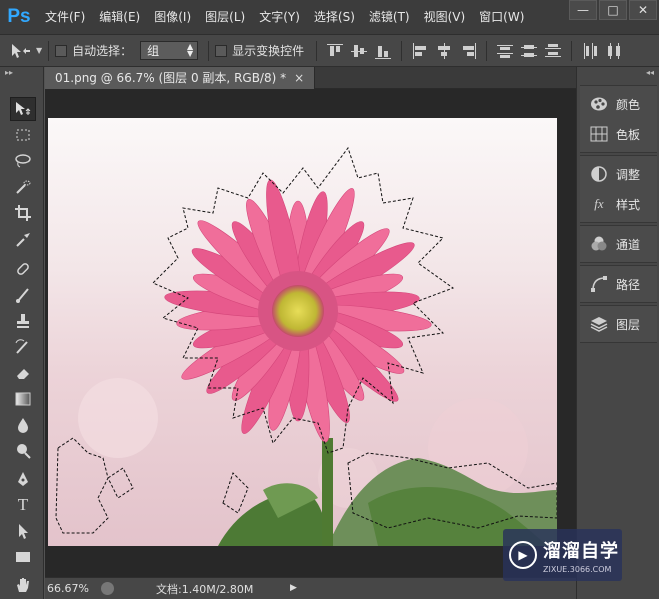  I want to click on flower-center, so click(298, 311).